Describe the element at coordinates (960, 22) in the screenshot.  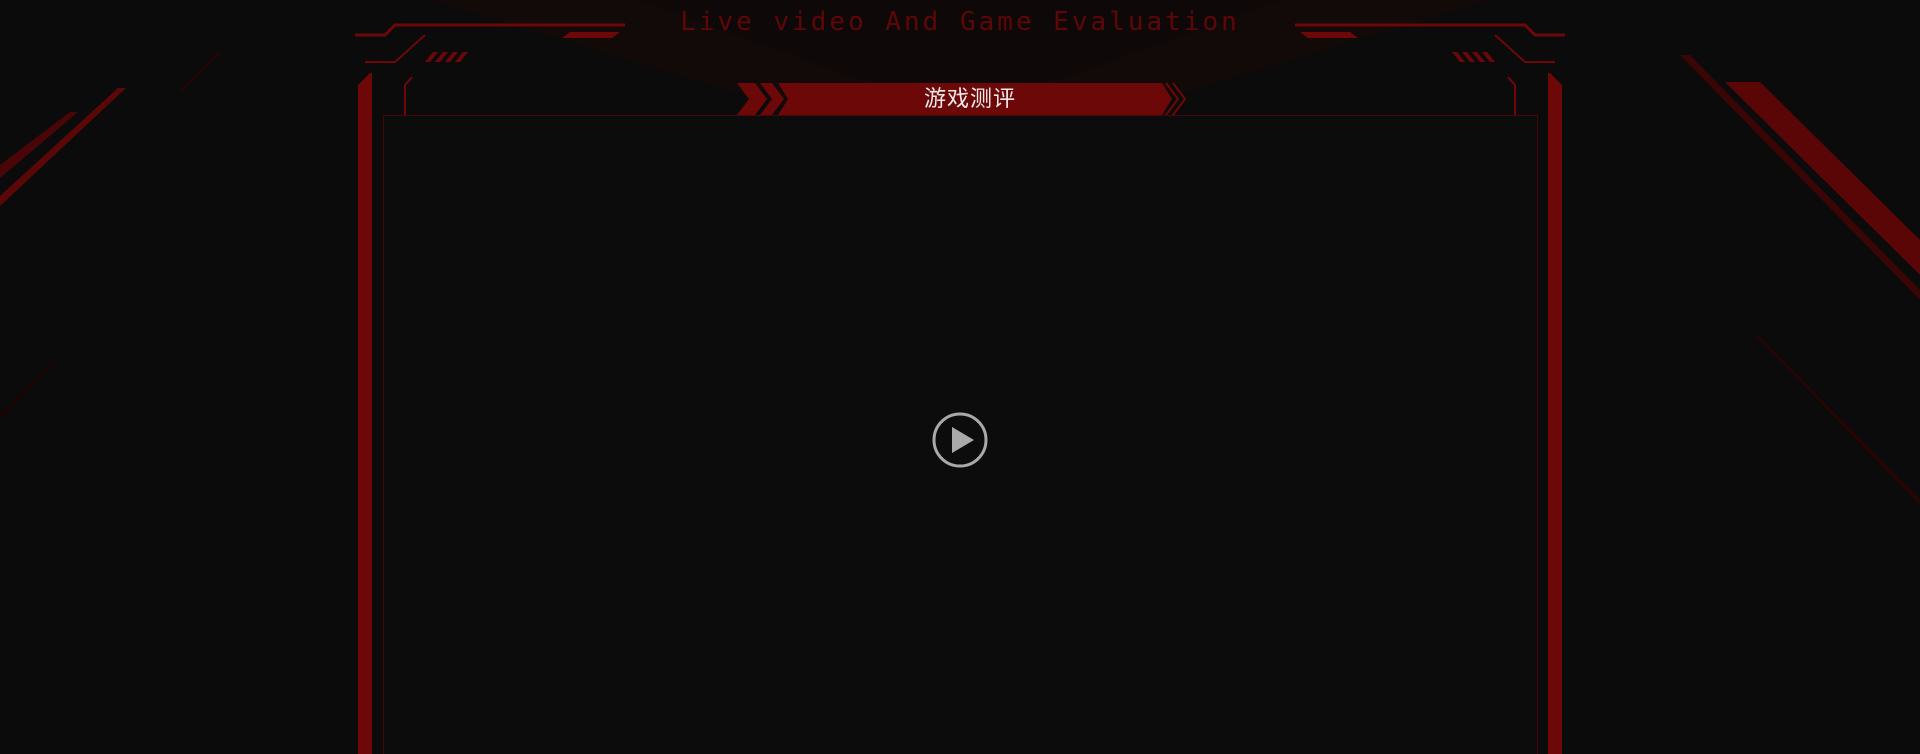
I see `section-subtitle: Live video And Game Evaluation` at that location.